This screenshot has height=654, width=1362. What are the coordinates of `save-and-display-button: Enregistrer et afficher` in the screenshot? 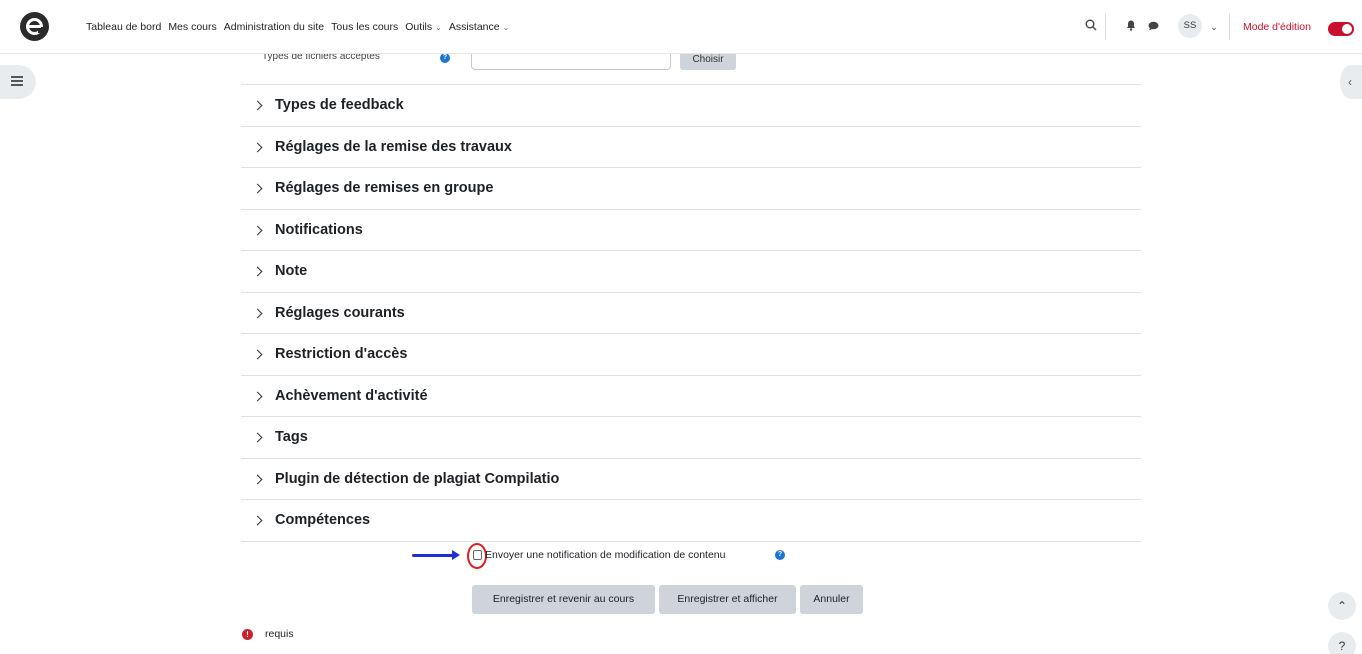 It's located at (727, 599).